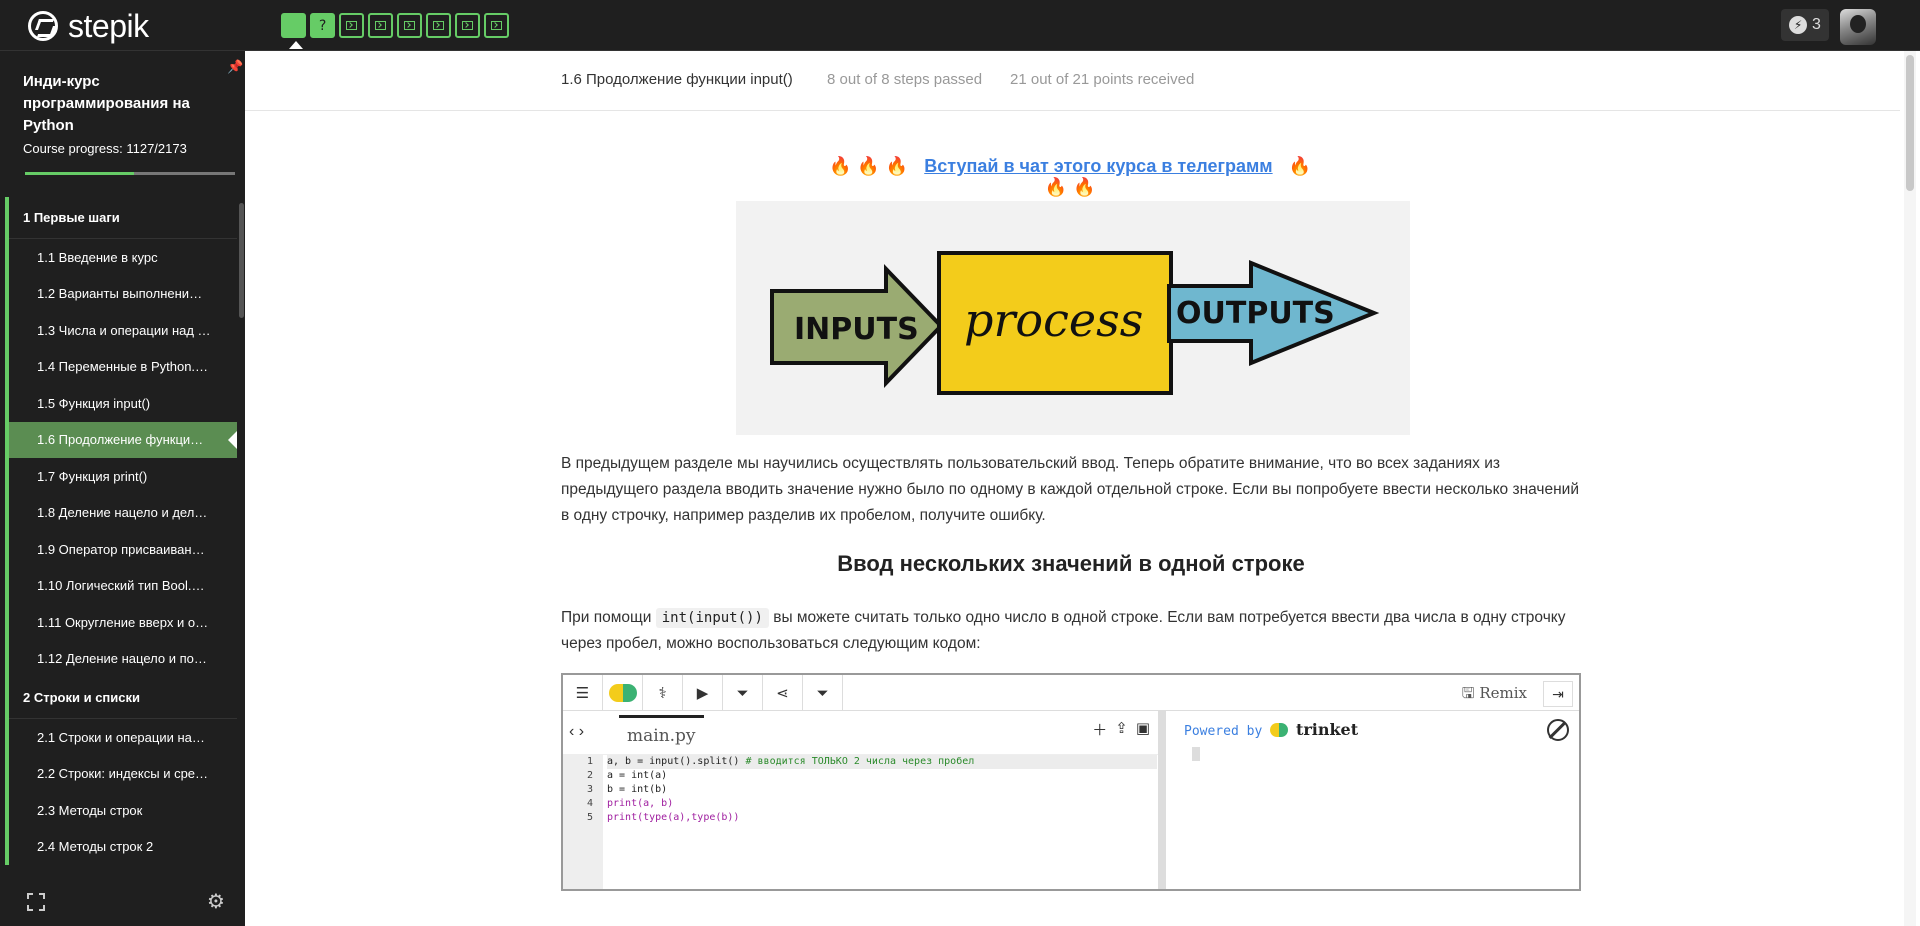 Image resolution: width=1920 pixels, height=926 pixels. What do you see at coordinates (589, 761) in the screenshot?
I see `line-number: 1` at bounding box center [589, 761].